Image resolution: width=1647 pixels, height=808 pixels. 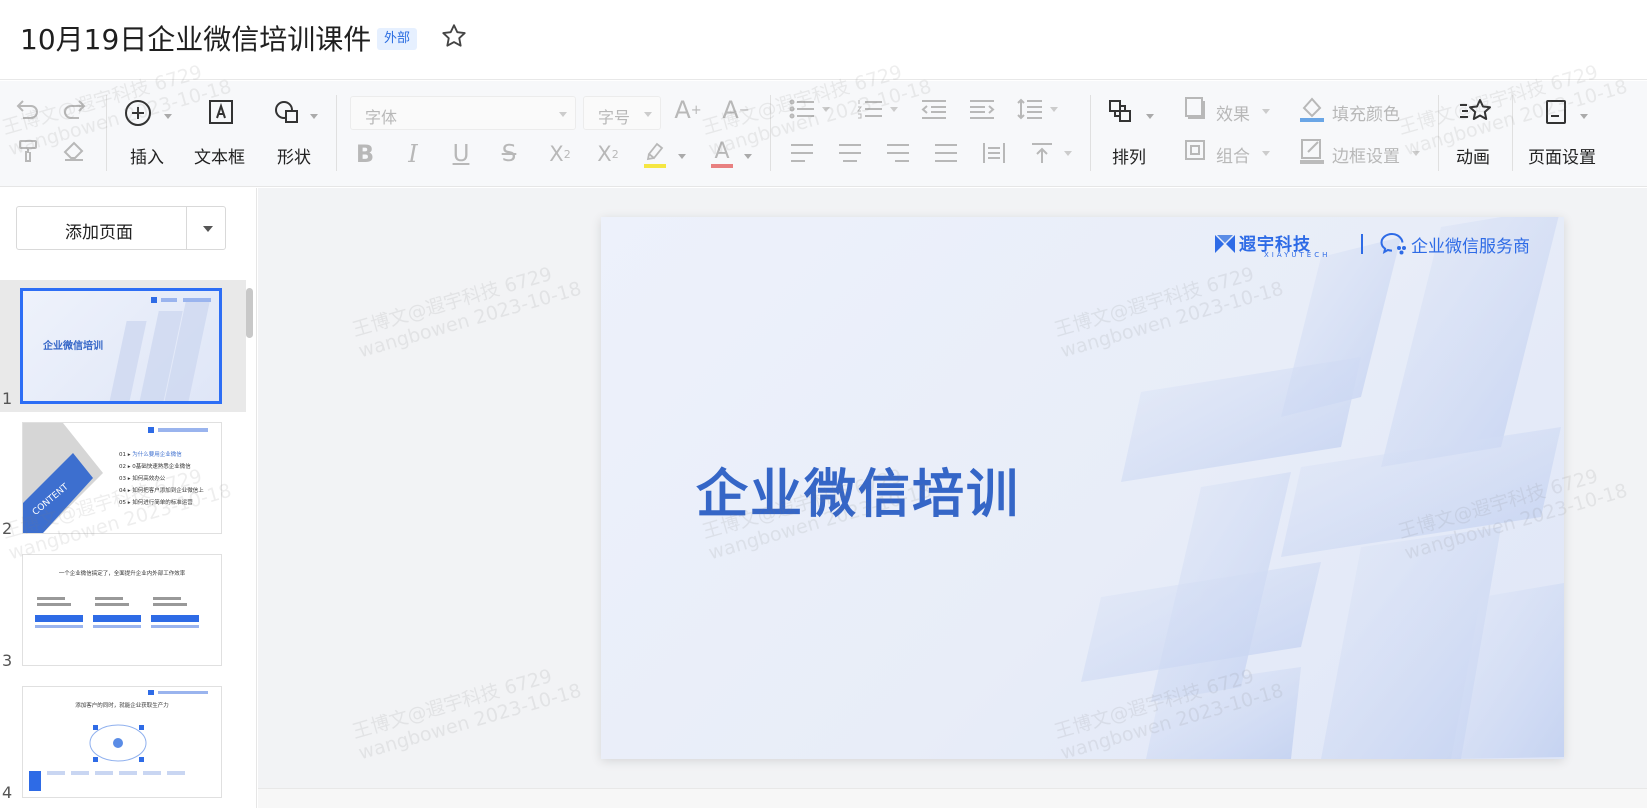 I want to click on slide-thumbnail-4: 添加客户的同时，就能企业获取生产力 4, so click(x=123, y=742).